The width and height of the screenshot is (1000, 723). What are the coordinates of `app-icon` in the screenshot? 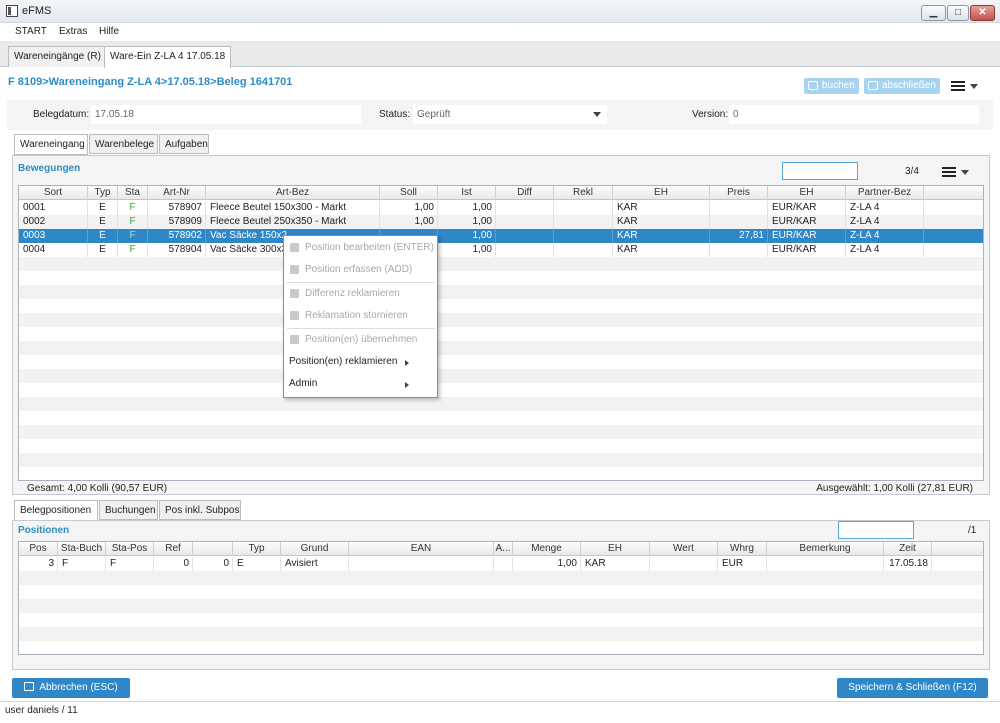 It's located at (12, 11).